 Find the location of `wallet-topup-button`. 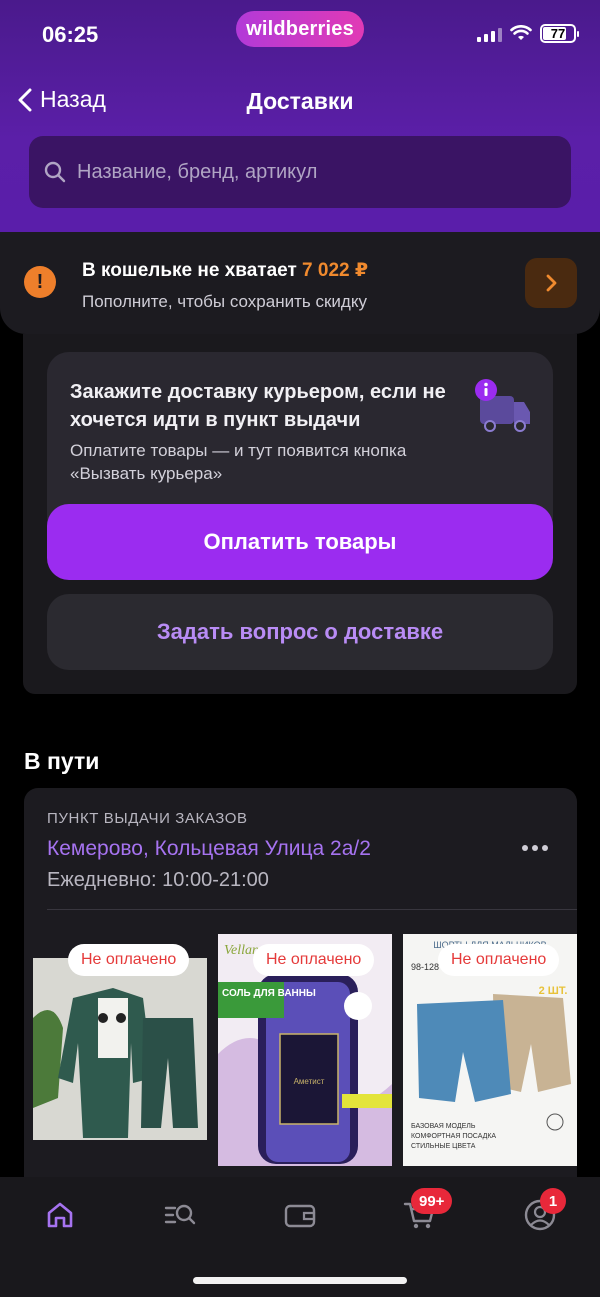

wallet-topup-button is located at coordinates (551, 283).